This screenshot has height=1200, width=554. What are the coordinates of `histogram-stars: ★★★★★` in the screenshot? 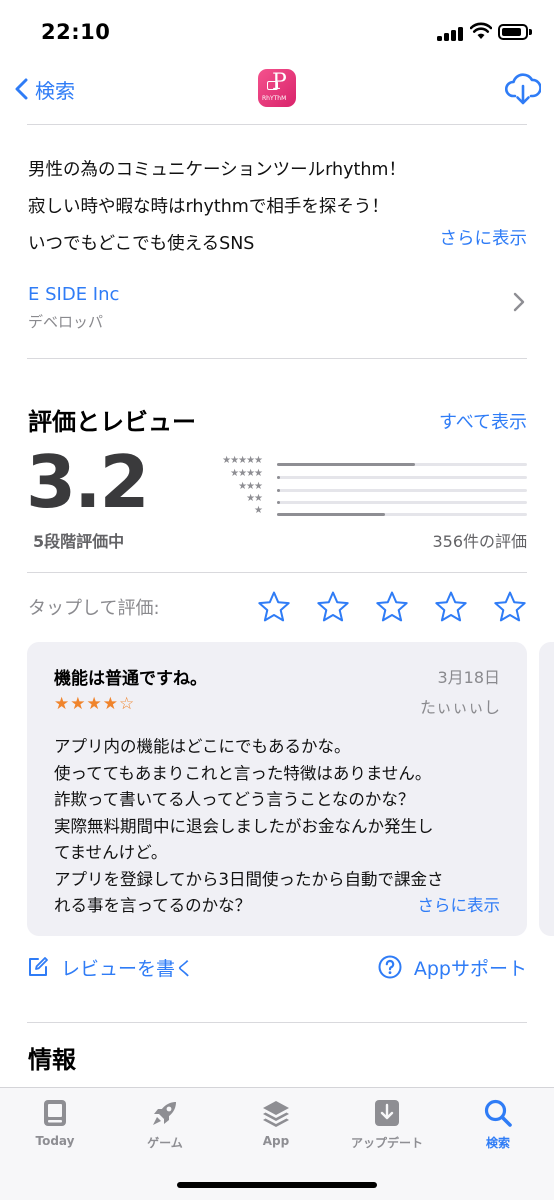 It's located at (242, 460).